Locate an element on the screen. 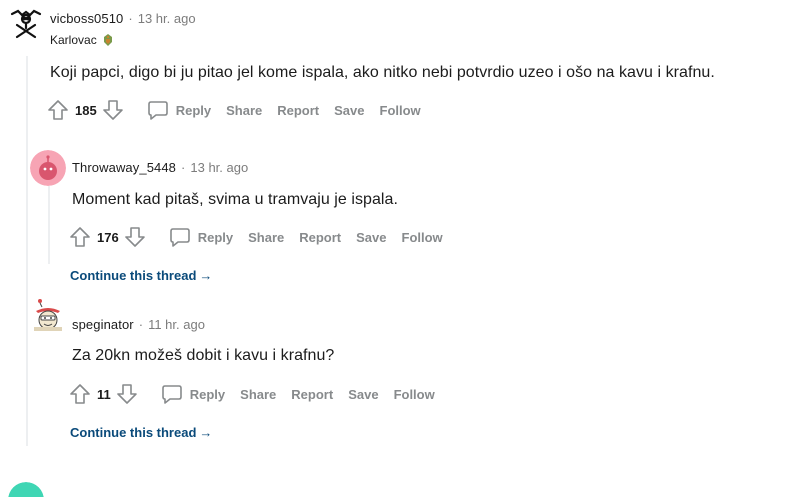 The width and height of the screenshot is (800, 497). comment-meta: vicboss0510 · 13 hr. ago is located at coordinates (123, 18).